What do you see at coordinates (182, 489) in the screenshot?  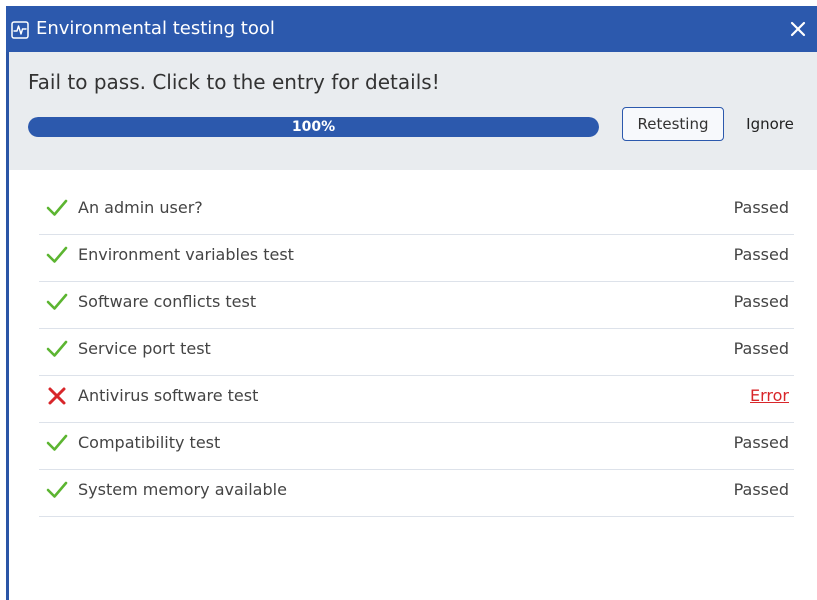 I see `test-label: System memory available` at bounding box center [182, 489].